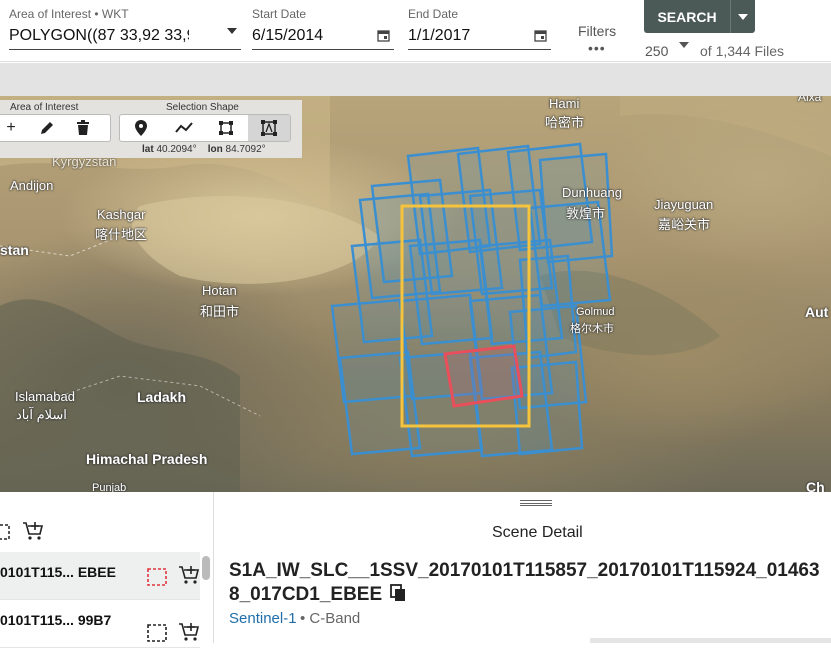 The width and height of the screenshot is (831, 648). I want to click on line-icon, so click(184, 128).